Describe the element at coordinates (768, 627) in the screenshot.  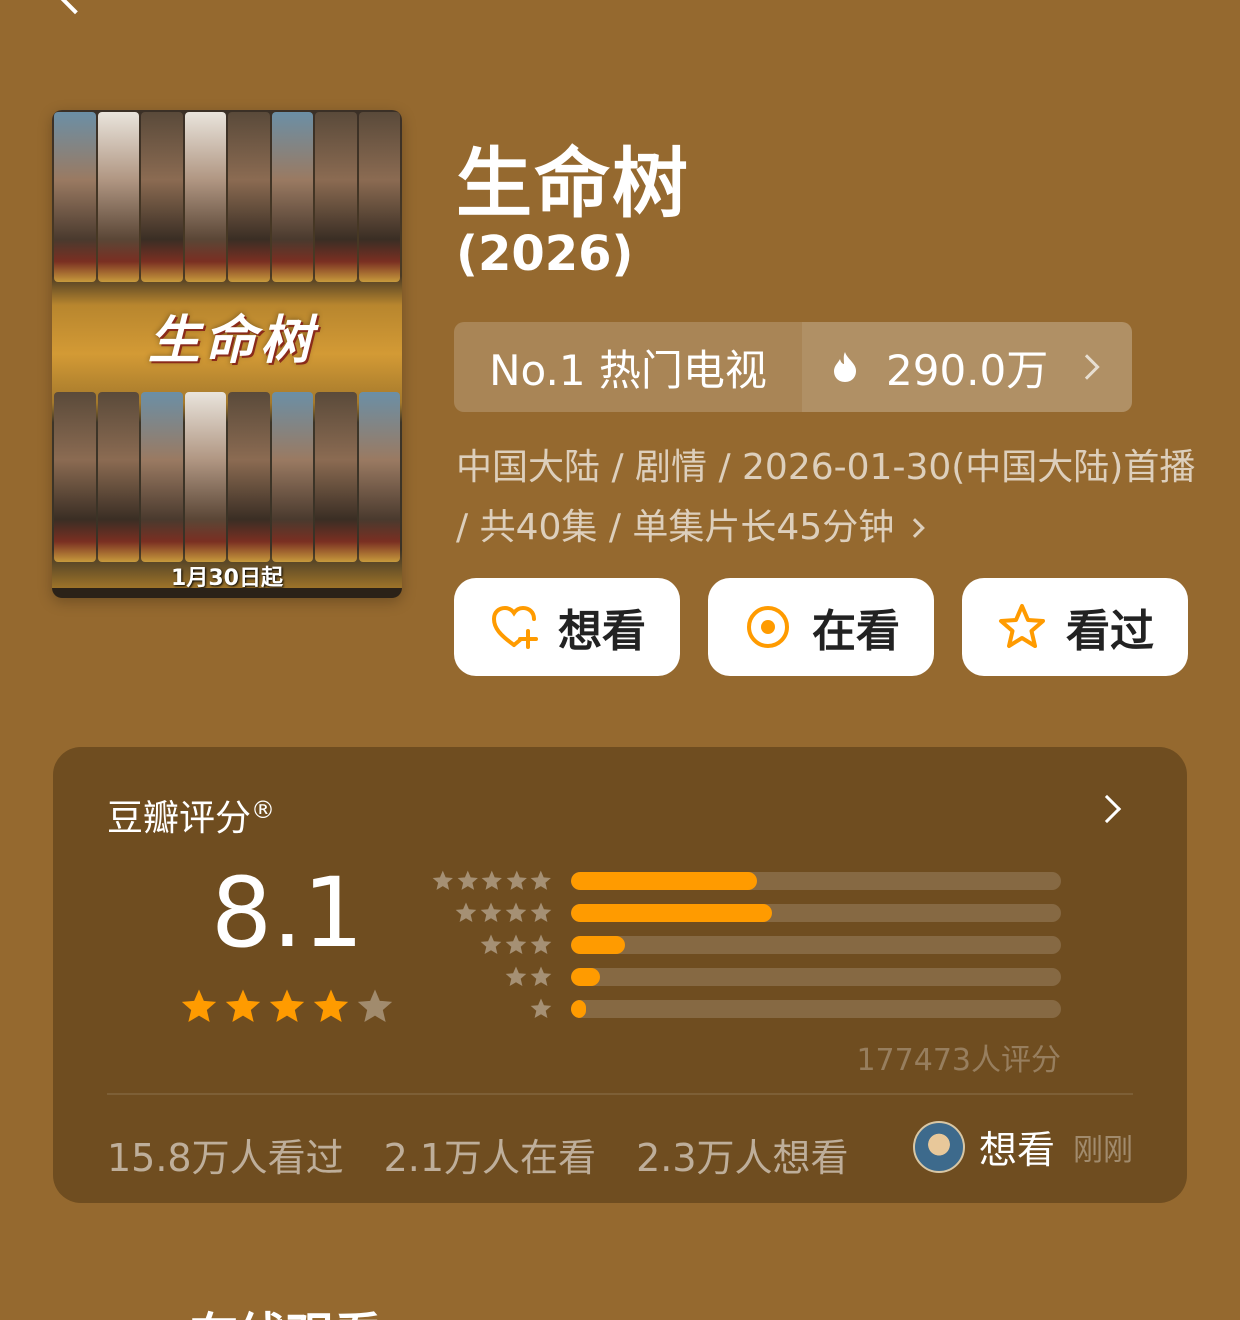
I see `target-icon` at that location.